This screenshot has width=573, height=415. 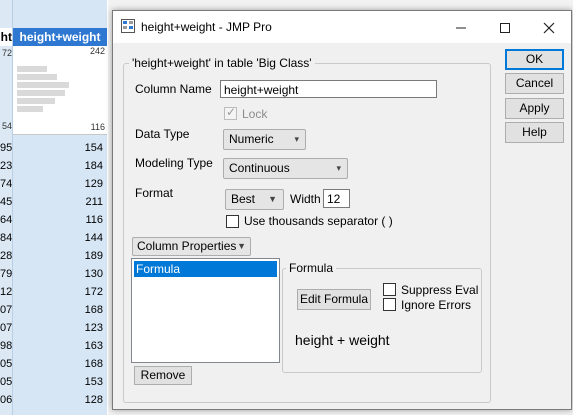 What do you see at coordinates (58, 202) in the screenshot?
I see `table-cell: 211` at bounding box center [58, 202].